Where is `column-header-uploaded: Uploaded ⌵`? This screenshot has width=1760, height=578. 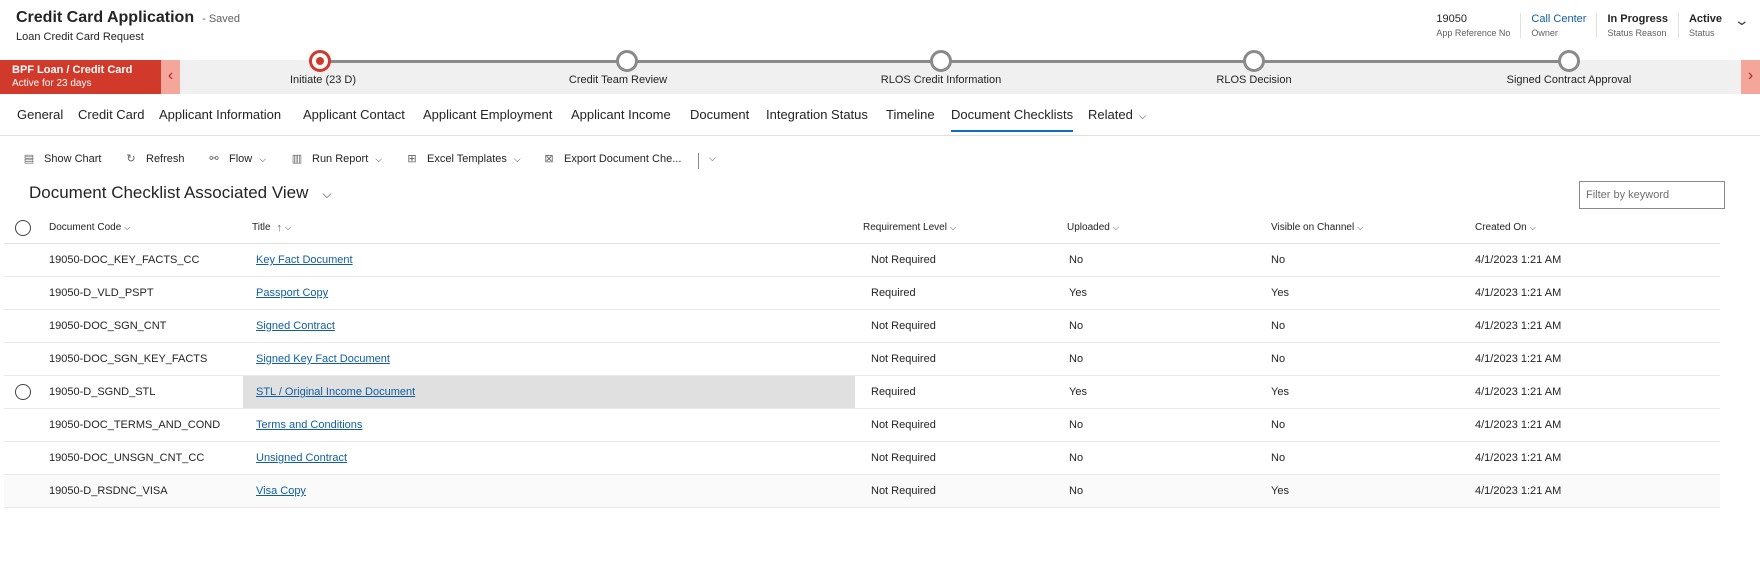
column-header-uploaded: Uploaded ⌵ is located at coordinates (1093, 227).